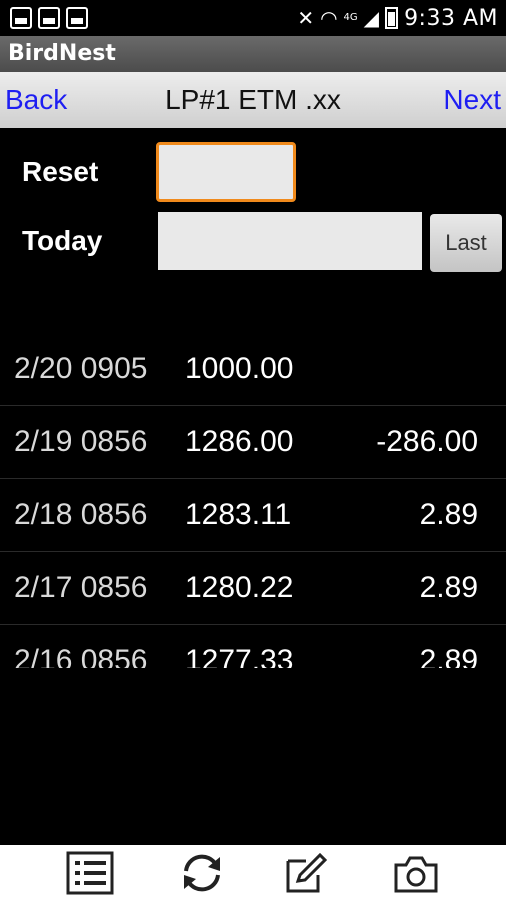 The height and width of the screenshot is (900, 506). What do you see at coordinates (253, 54) in the screenshot?
I see `app-title: BirdNest` at bounding box center [253, 54].